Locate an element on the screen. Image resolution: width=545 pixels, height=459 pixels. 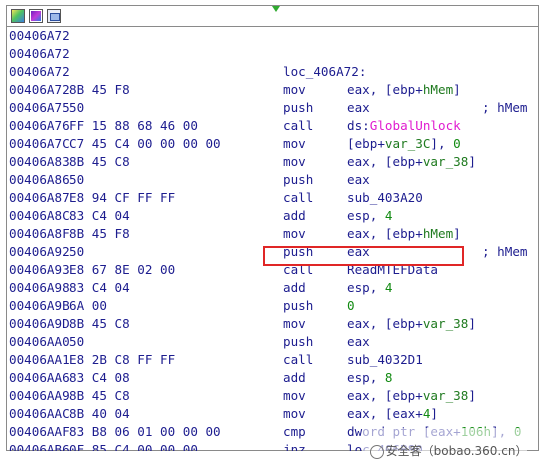
opcode-bytes: E8 2B C8 FF FF is located at coordinates (122, 359).